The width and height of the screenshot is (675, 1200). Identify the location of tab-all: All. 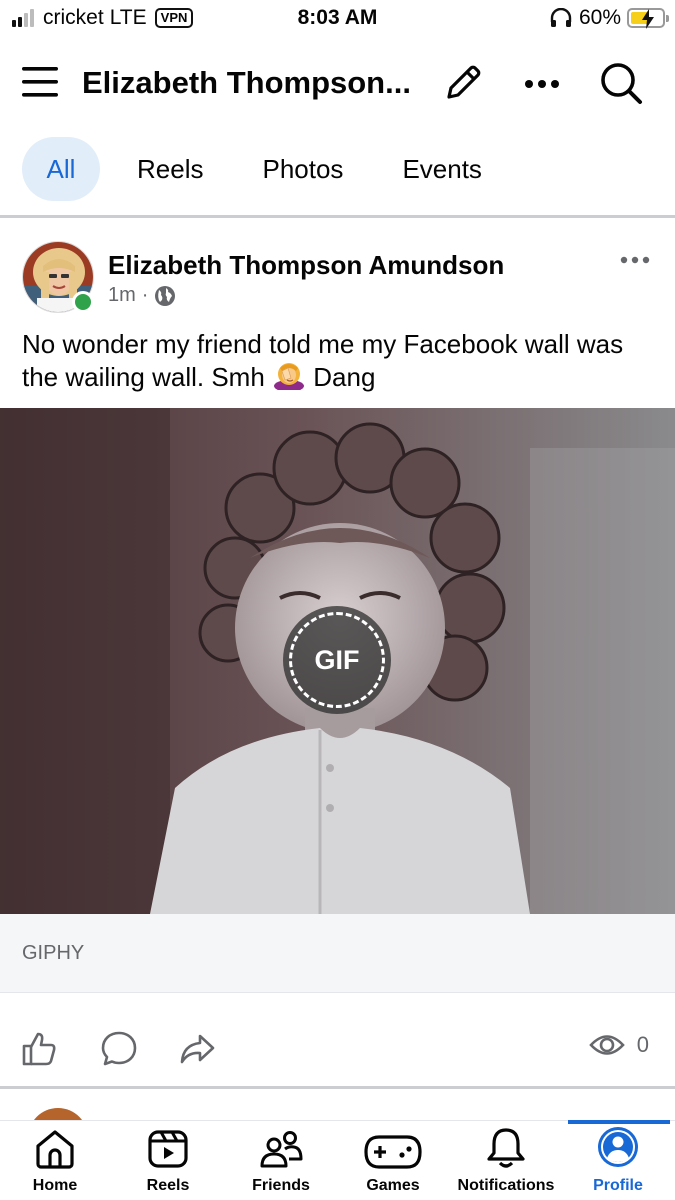
(61, 169).